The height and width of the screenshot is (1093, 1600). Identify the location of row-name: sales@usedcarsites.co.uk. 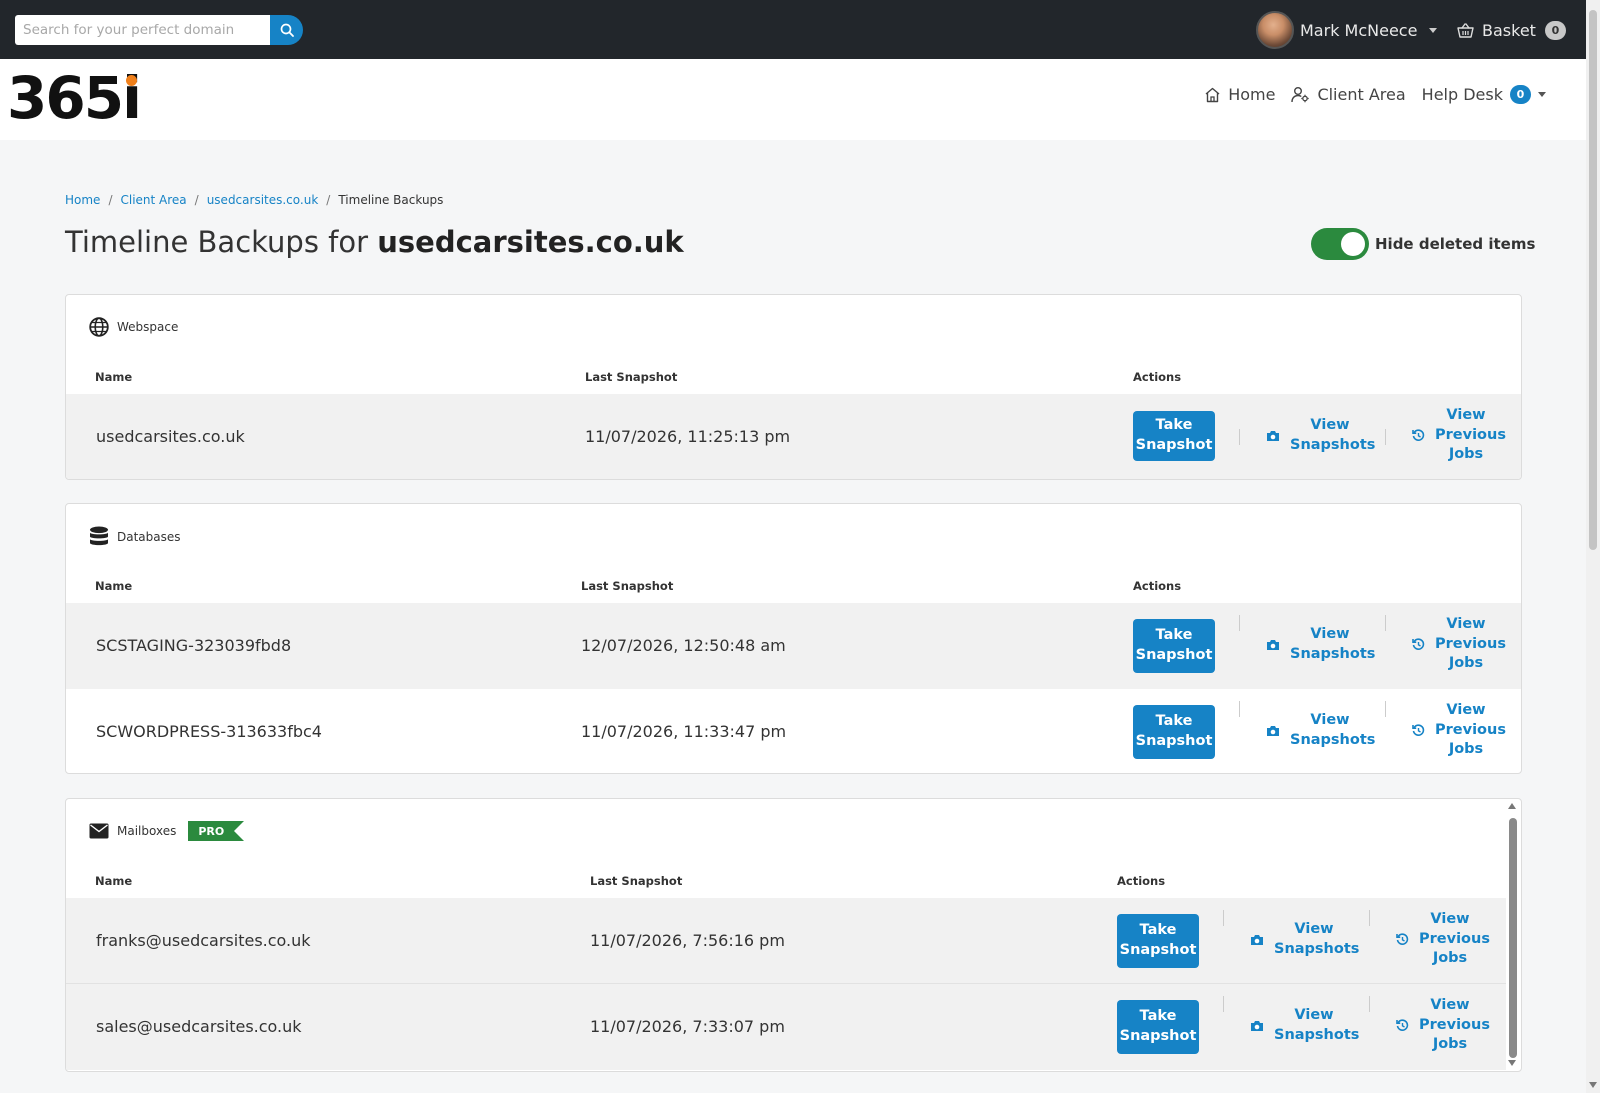
(199, 1026).